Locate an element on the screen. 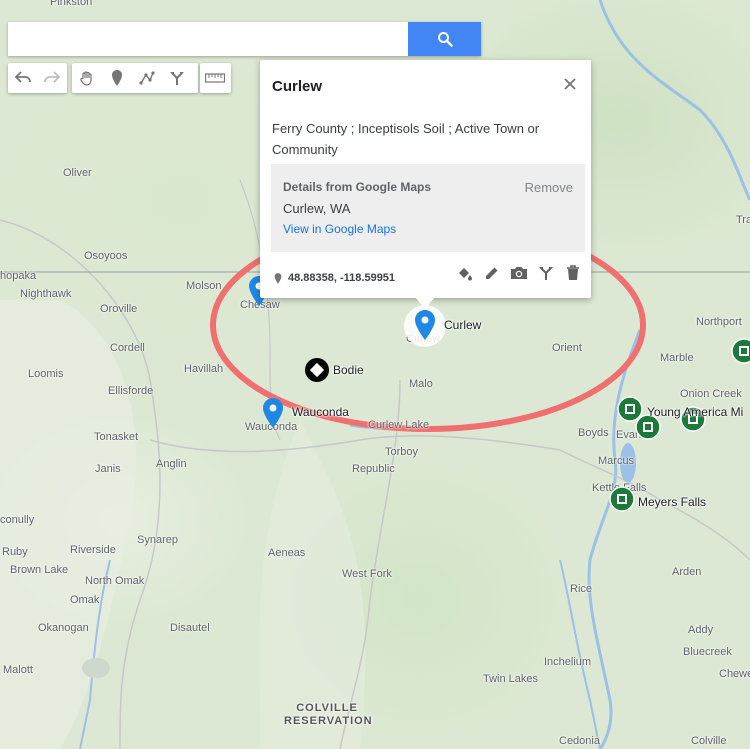 This screenshot has height=749, width=750. marker-label: Wauconda is located at coordinates (320, 412).